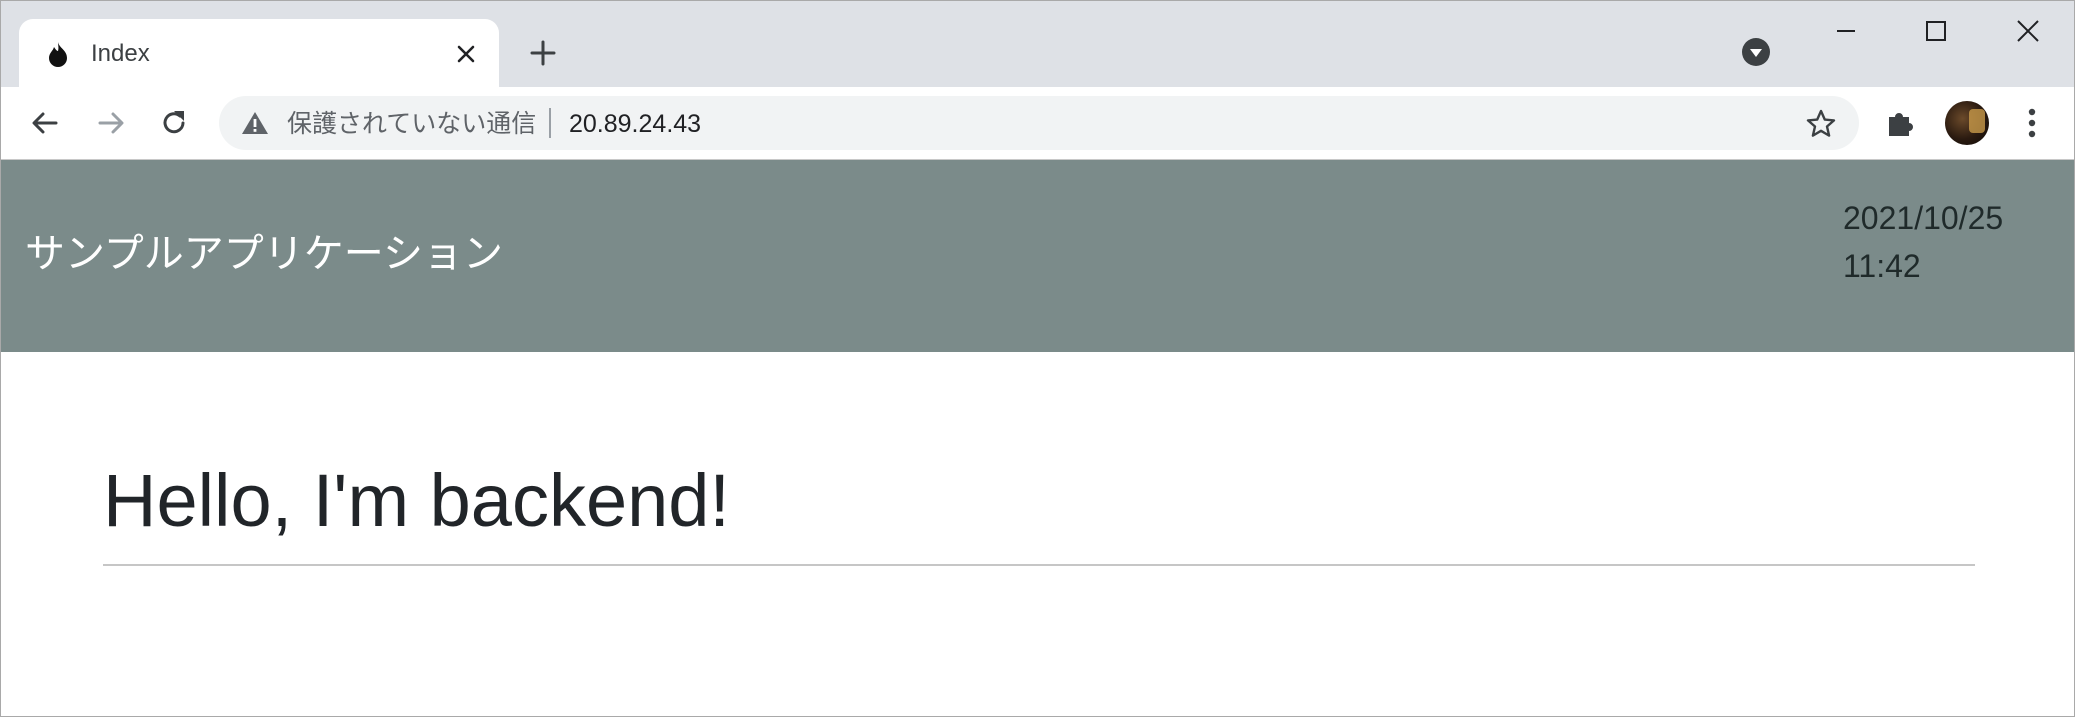 This screenshot has width=2075, height=717. What do you see at coordinates (1037, 44) in the screenshot?
I see `tab-strip: Index` at bounding box center [1037, 44].